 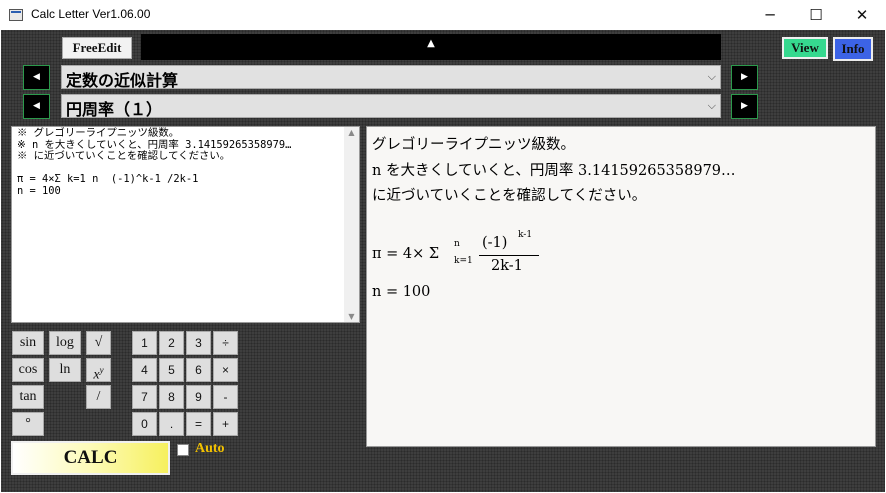 What do you see at coordinates (198, 343) in the screenshot?
I see `digit-3-key: 3` at bounding box center [198, 343].